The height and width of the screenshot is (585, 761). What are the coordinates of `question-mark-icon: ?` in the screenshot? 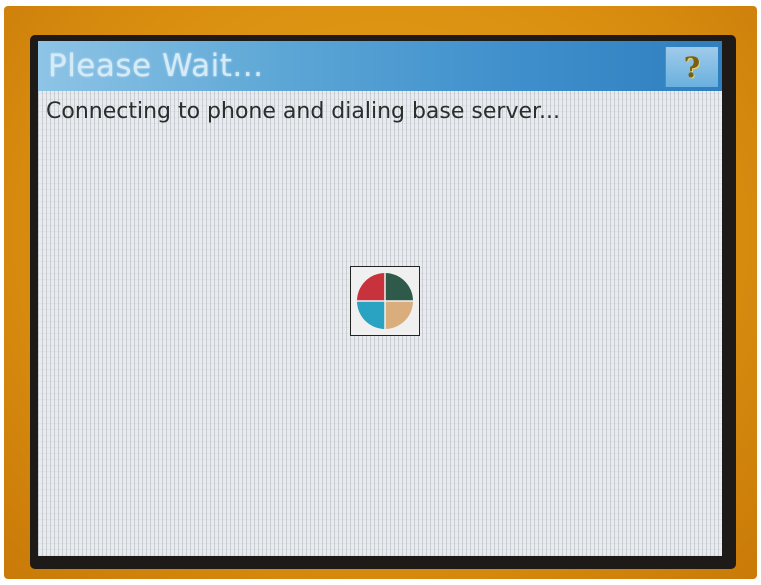 It's located at (692, 67).